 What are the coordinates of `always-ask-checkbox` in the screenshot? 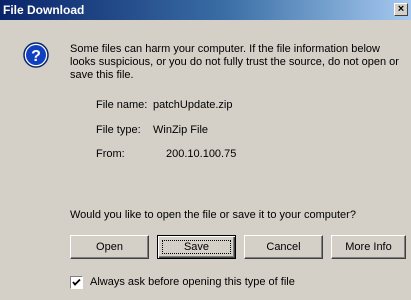 It's located at (76, 282).